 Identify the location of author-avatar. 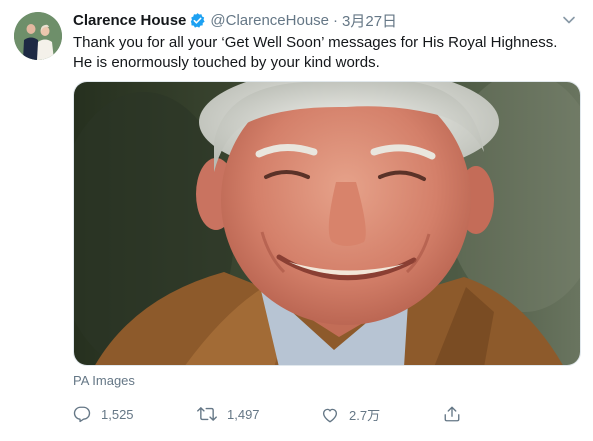
(38, 36).